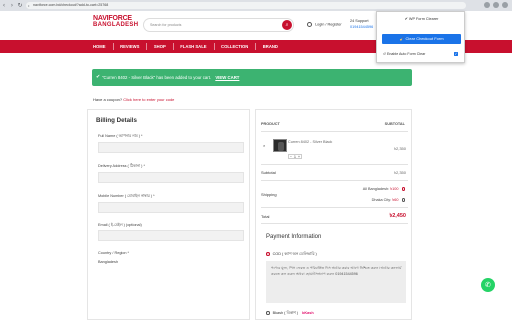 Image resolution: width=512 pixels, height=320 pixels. I want to click on quantity-value: 1, so click(295, 156).